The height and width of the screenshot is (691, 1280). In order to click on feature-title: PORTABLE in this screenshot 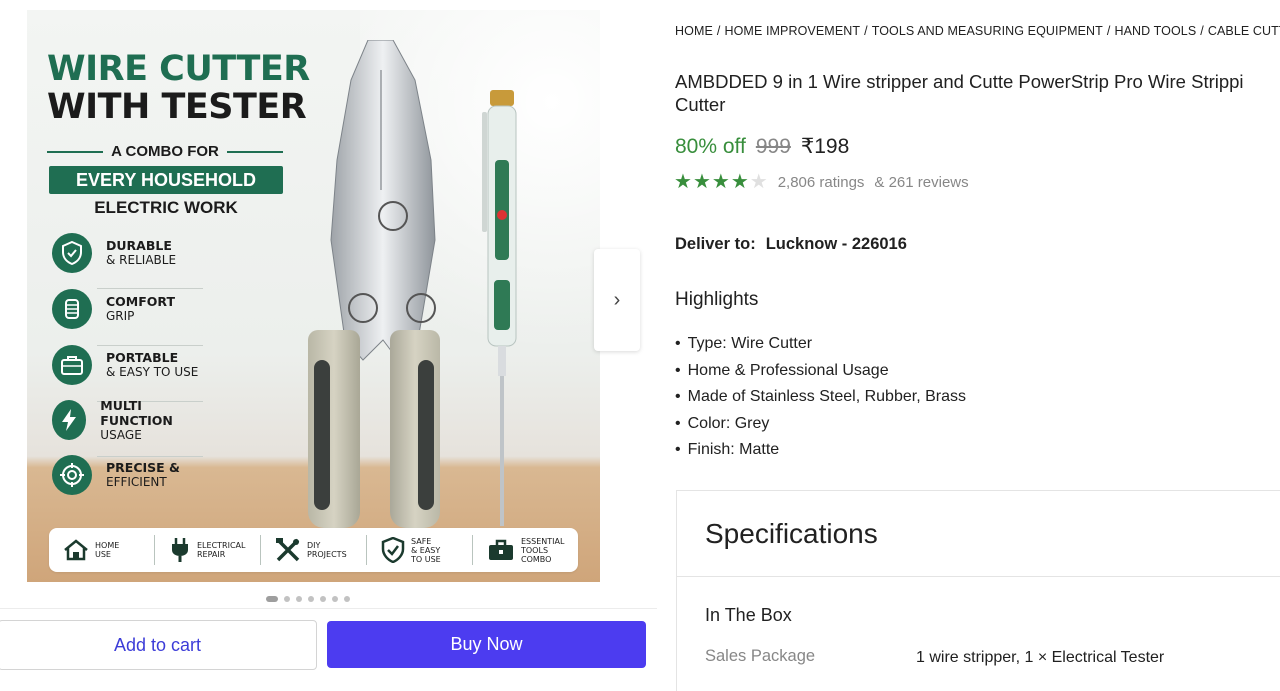, I will do `click(142, 357)`.